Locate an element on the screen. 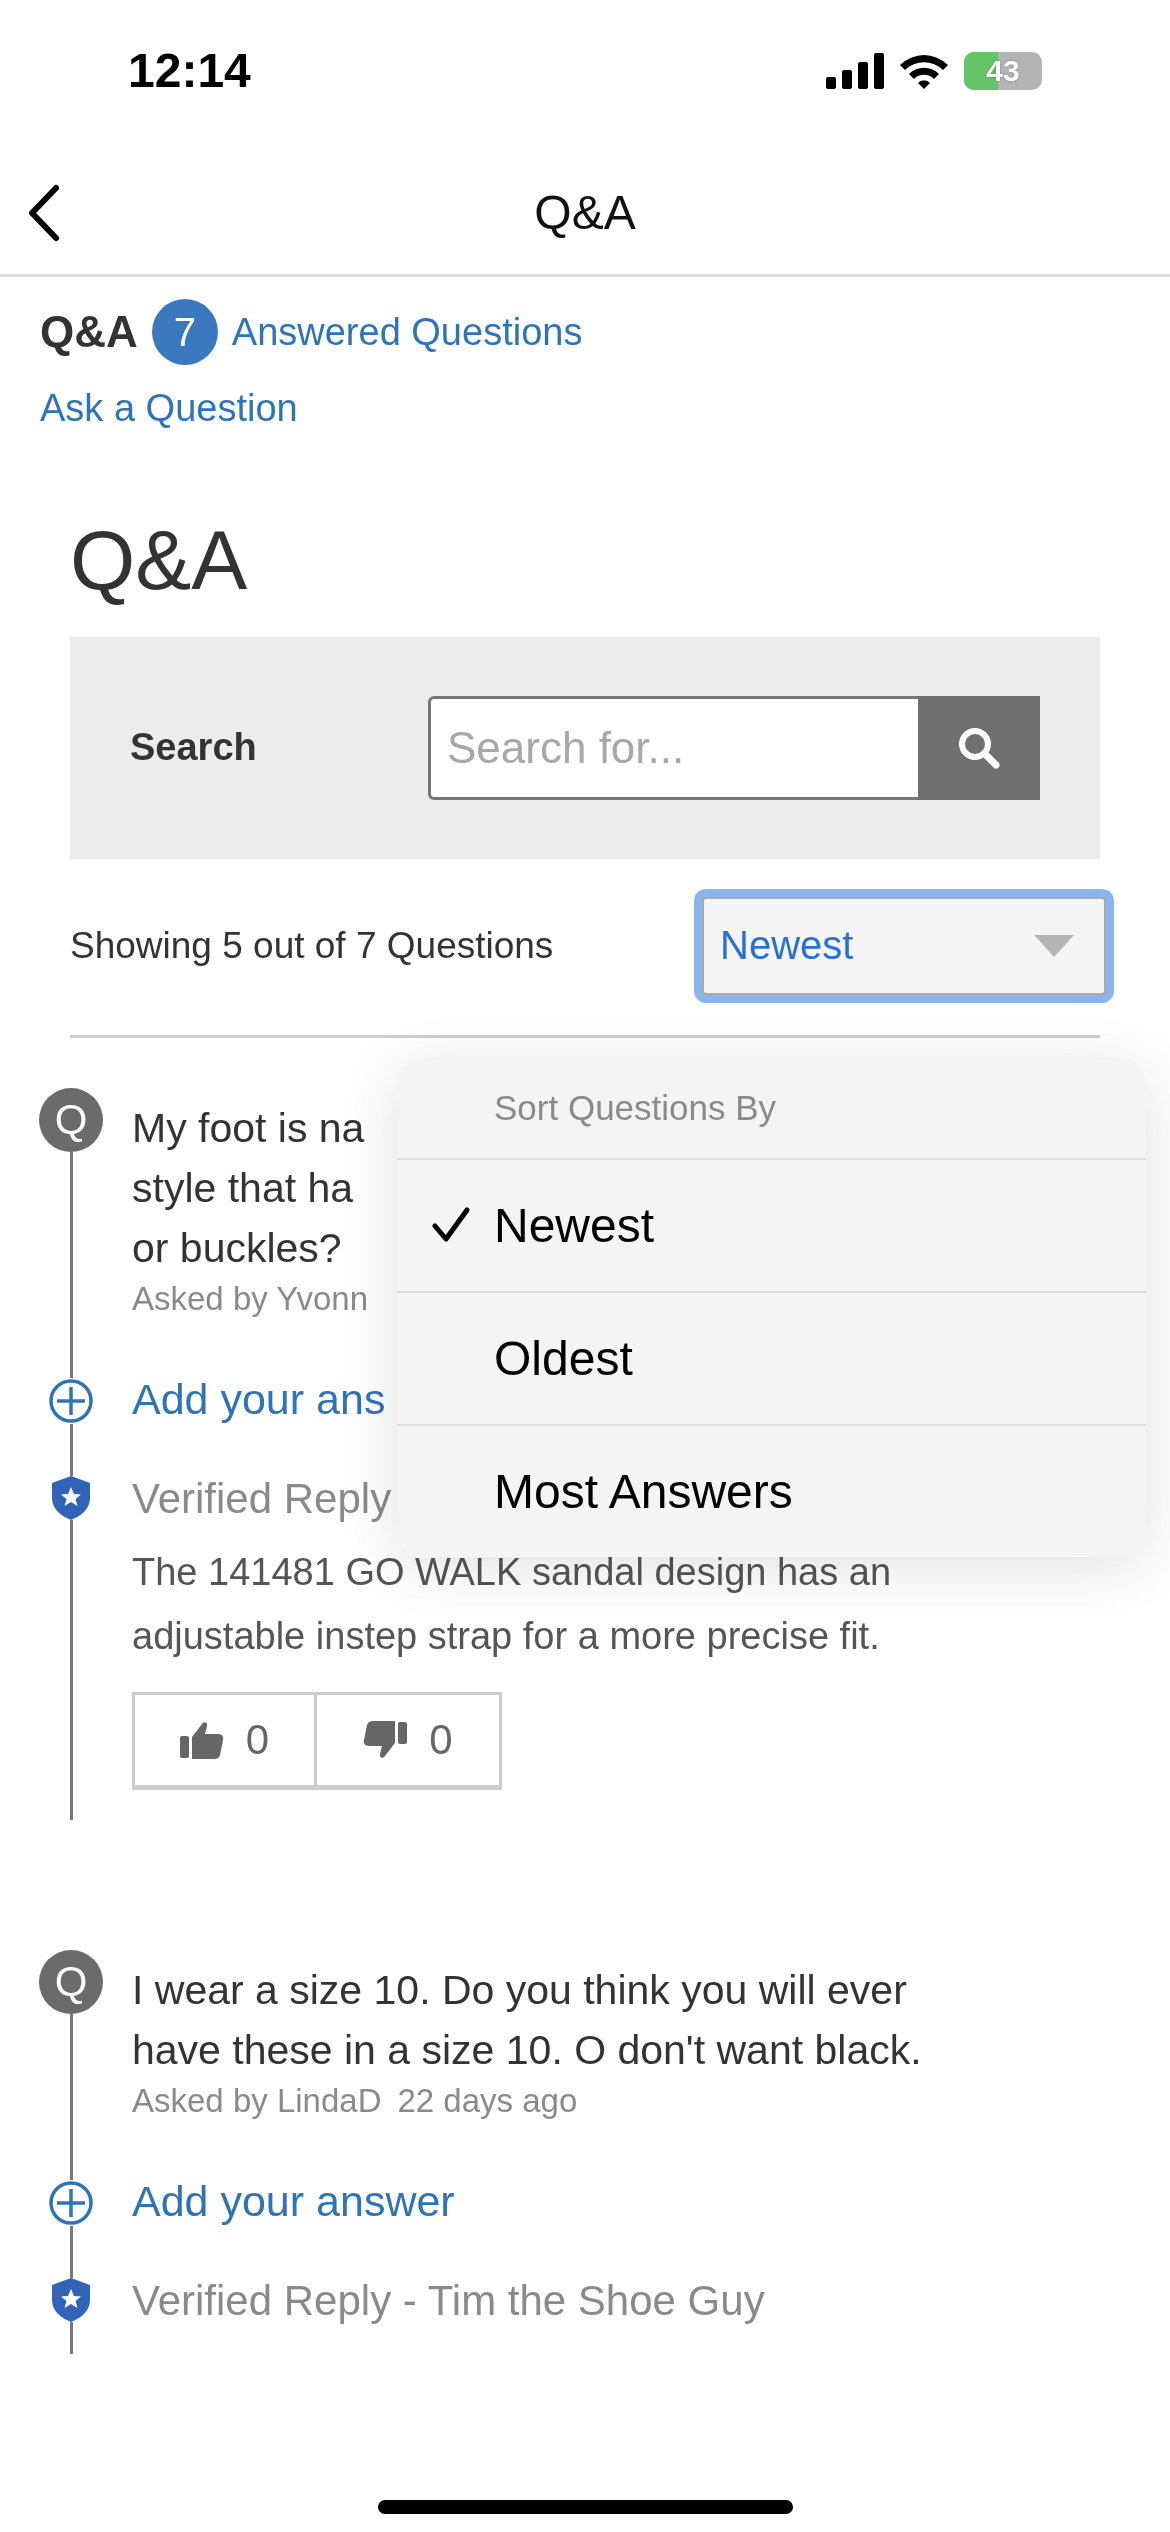  status-time: 12:14 is located at coordinates (189, 70).